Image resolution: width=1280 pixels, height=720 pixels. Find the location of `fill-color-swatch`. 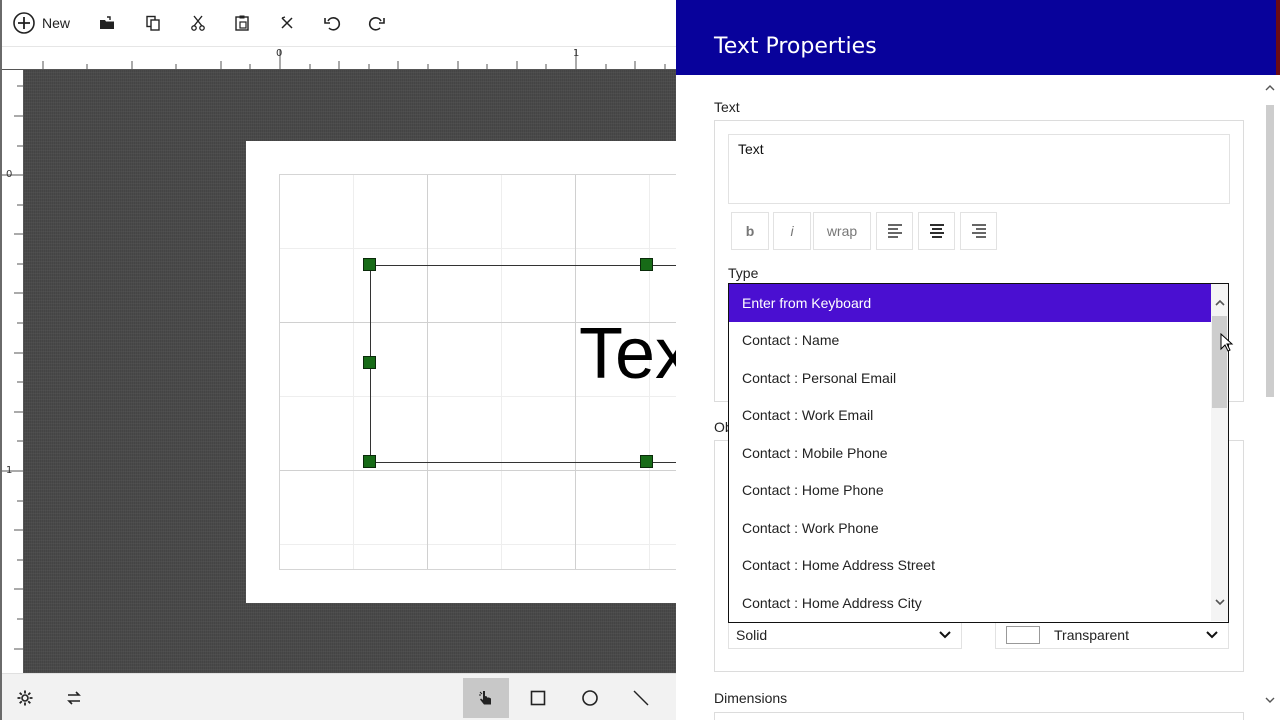

fill-color-swatch is located at coordinates (1023, 635).